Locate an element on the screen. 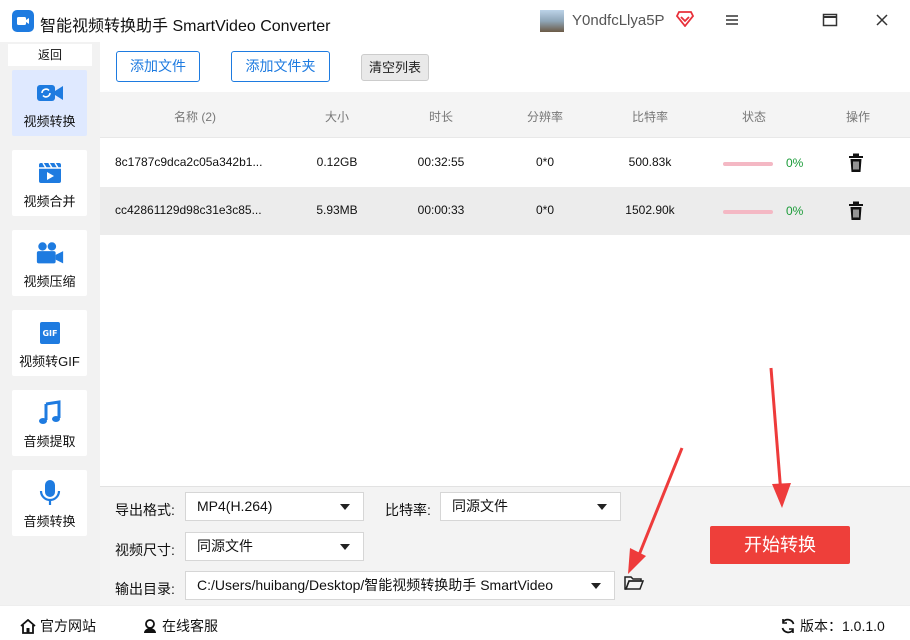  video-convert-icon is located at coordinates (50, 93).